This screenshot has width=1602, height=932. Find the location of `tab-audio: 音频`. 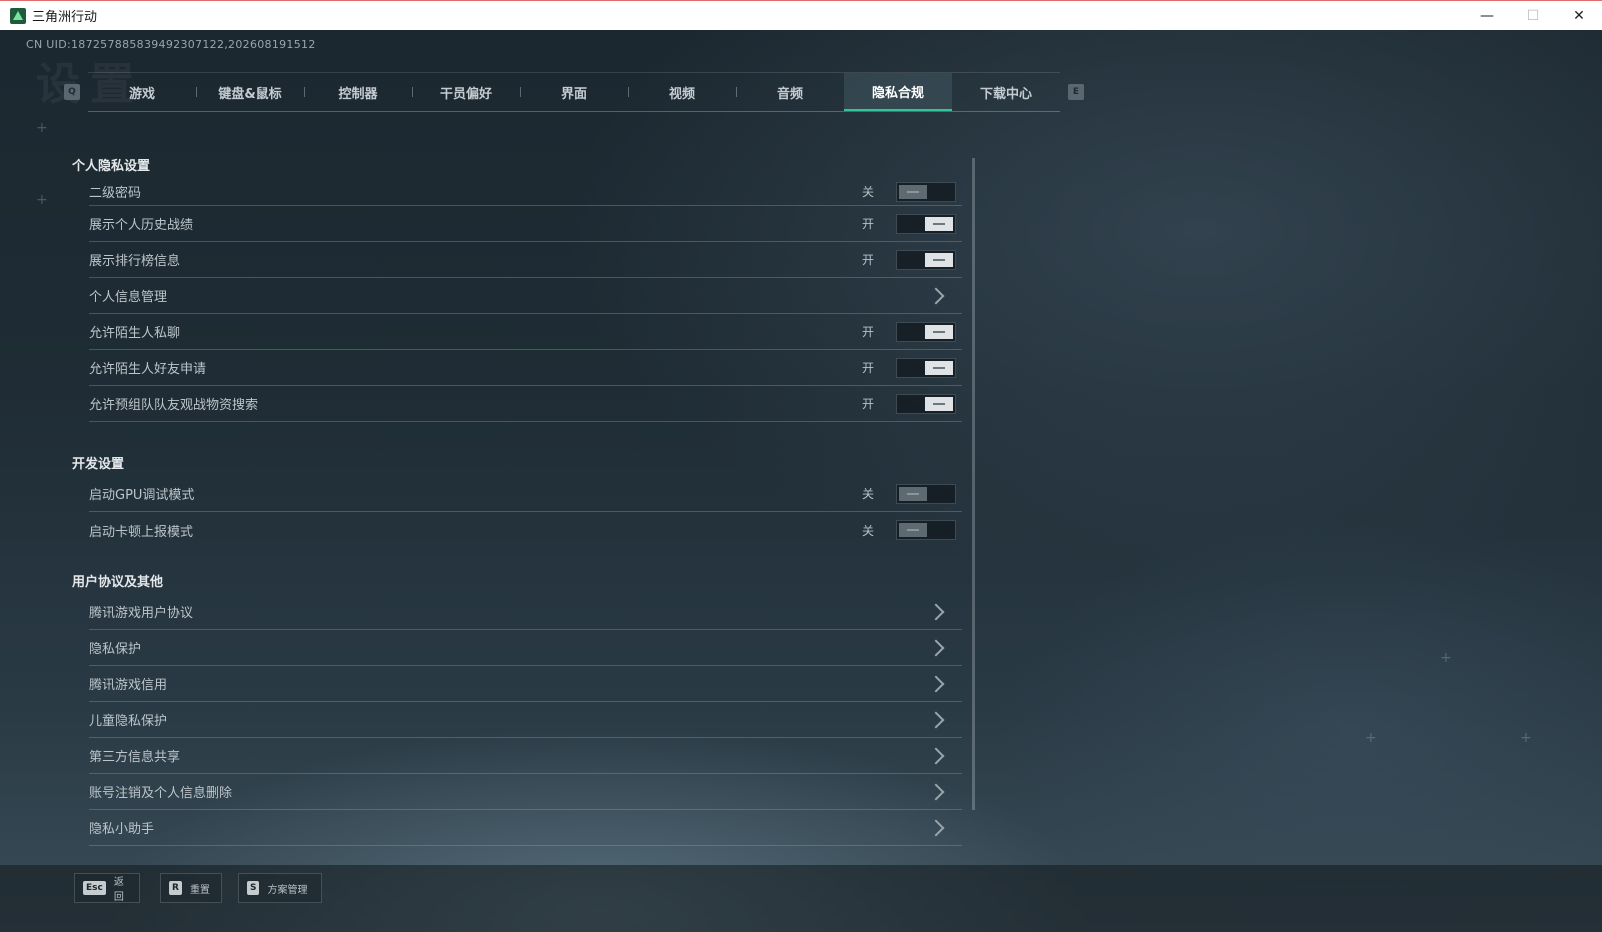

tab-audio: 音频 is located at coordinates (790, 92).